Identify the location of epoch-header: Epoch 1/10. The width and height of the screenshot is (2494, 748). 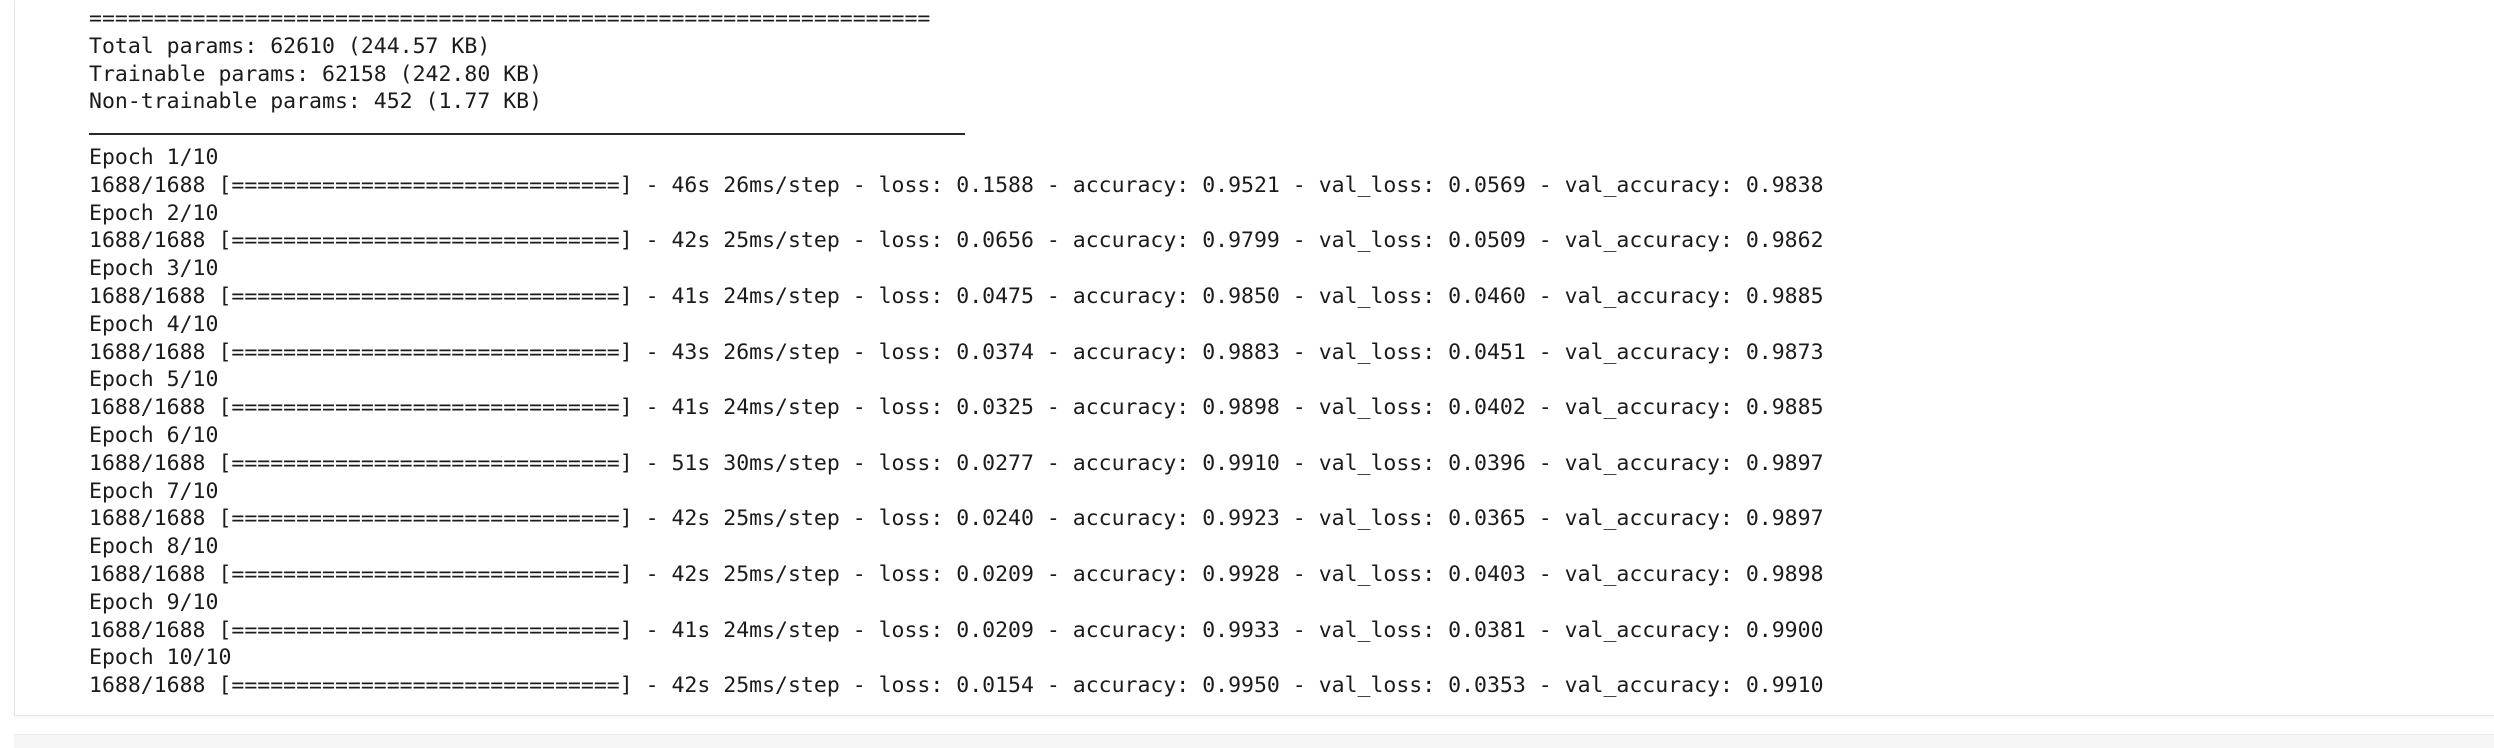
(154, 157).